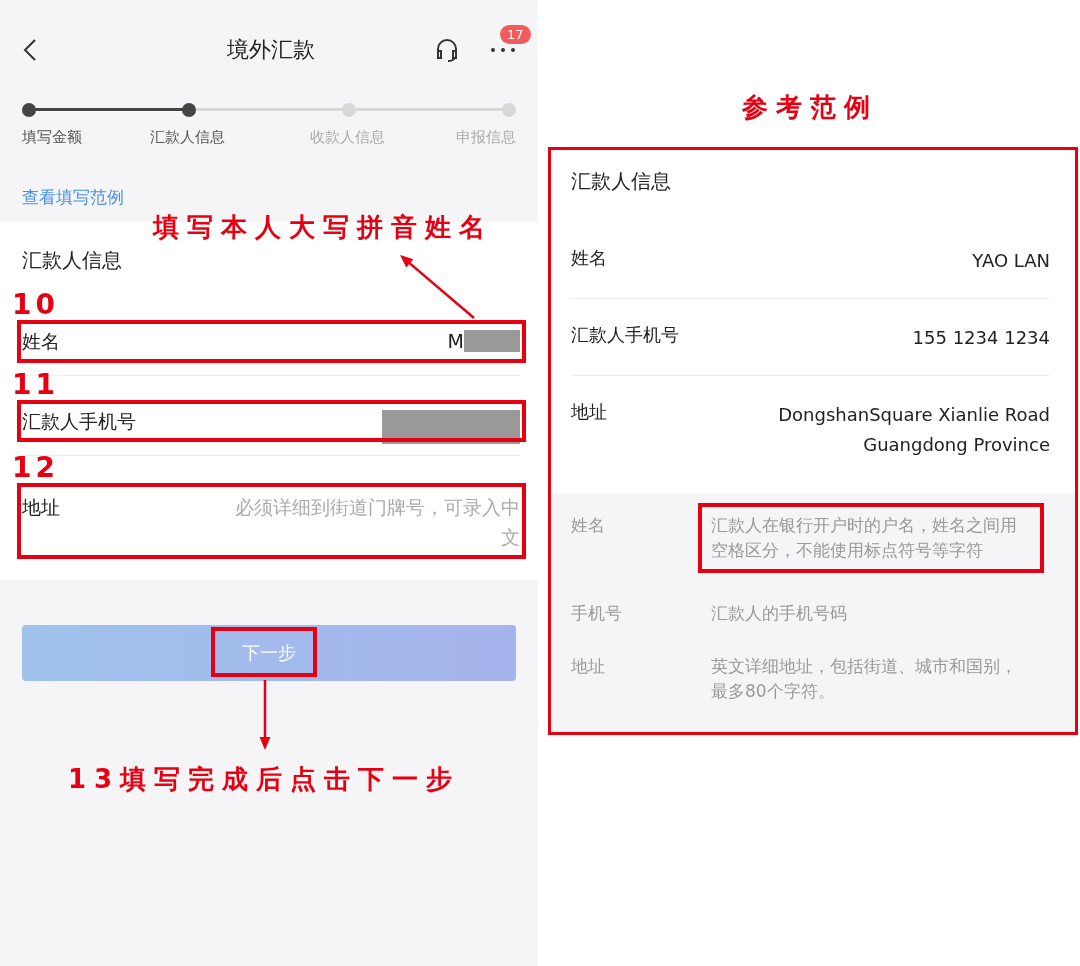  What do you see at coordinates (864, 538) in the screenshot?
I see `note-text: 汇款人在银行开户时的户名，姓名之间用空格区分，不能使用标点符号等字符` at bounding box center [864, 538].